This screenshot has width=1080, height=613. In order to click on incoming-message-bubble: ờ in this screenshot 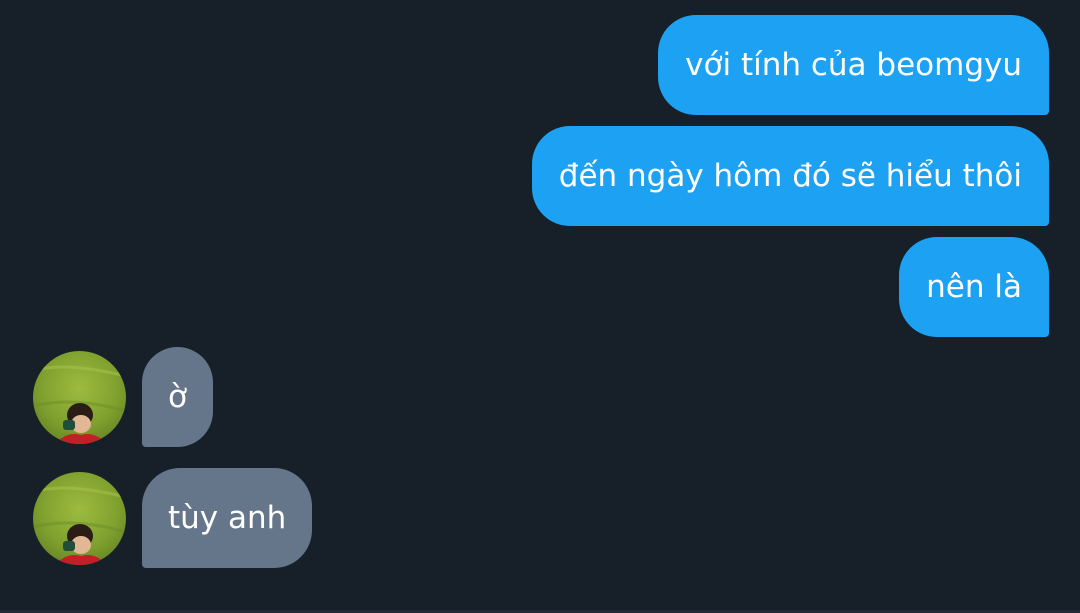, I will do `click(177, 397)`.